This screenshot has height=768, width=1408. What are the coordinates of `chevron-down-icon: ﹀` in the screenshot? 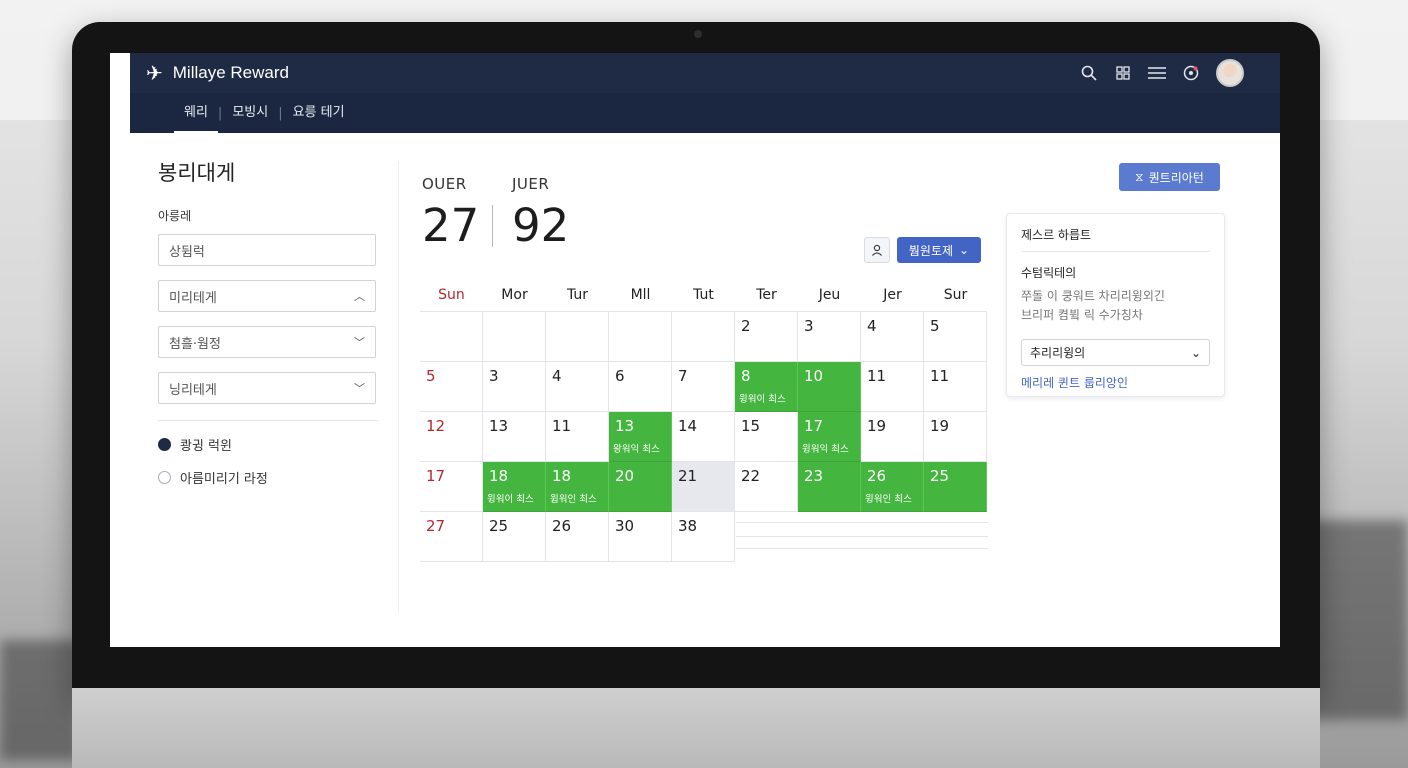 It's located at (359, 388).